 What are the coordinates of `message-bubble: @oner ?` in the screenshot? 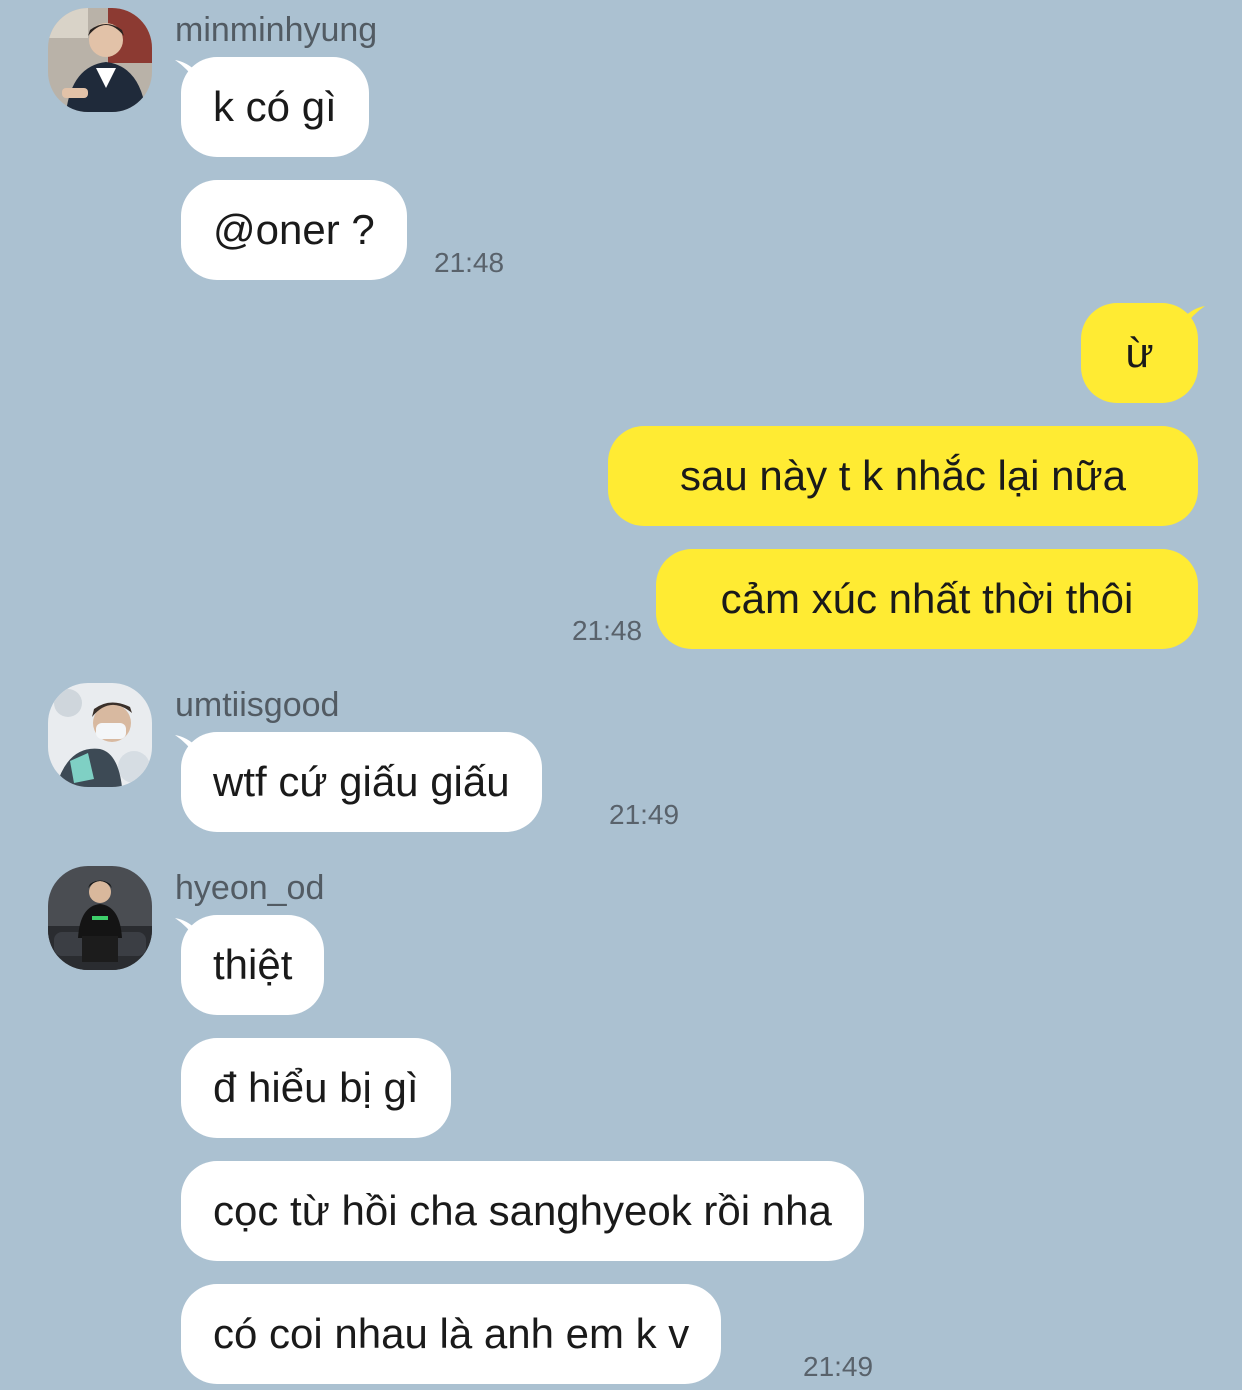 It's located at (294, 230).